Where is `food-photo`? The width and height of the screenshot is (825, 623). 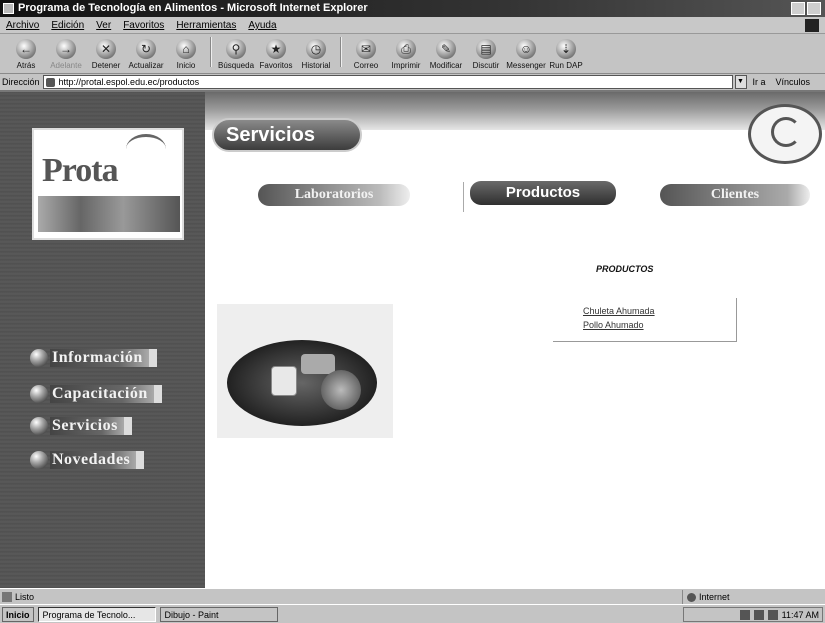
food-photo is located at coordinates (305, 371).